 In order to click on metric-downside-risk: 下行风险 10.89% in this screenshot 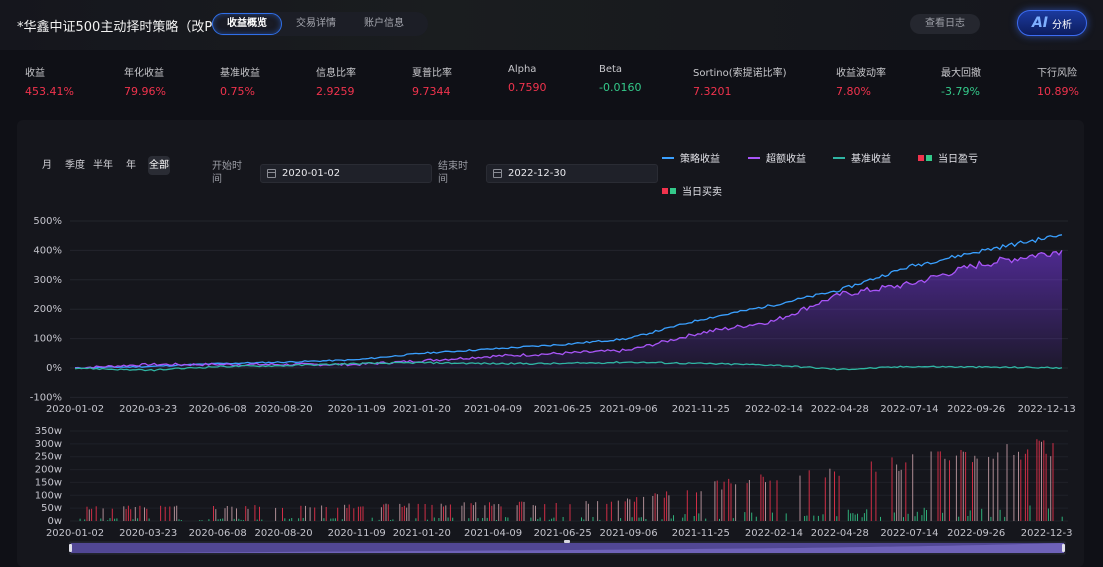, I will do `click(1058, 81)`.